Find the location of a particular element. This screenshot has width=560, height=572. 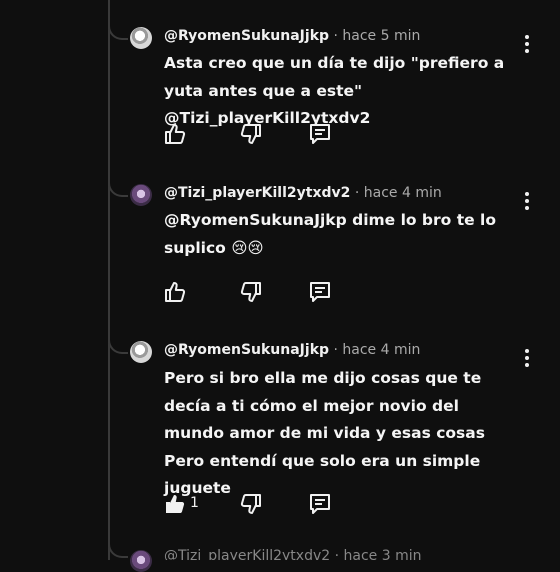

thumbs-up-icon: 1 is located at coordinates (181, 504).